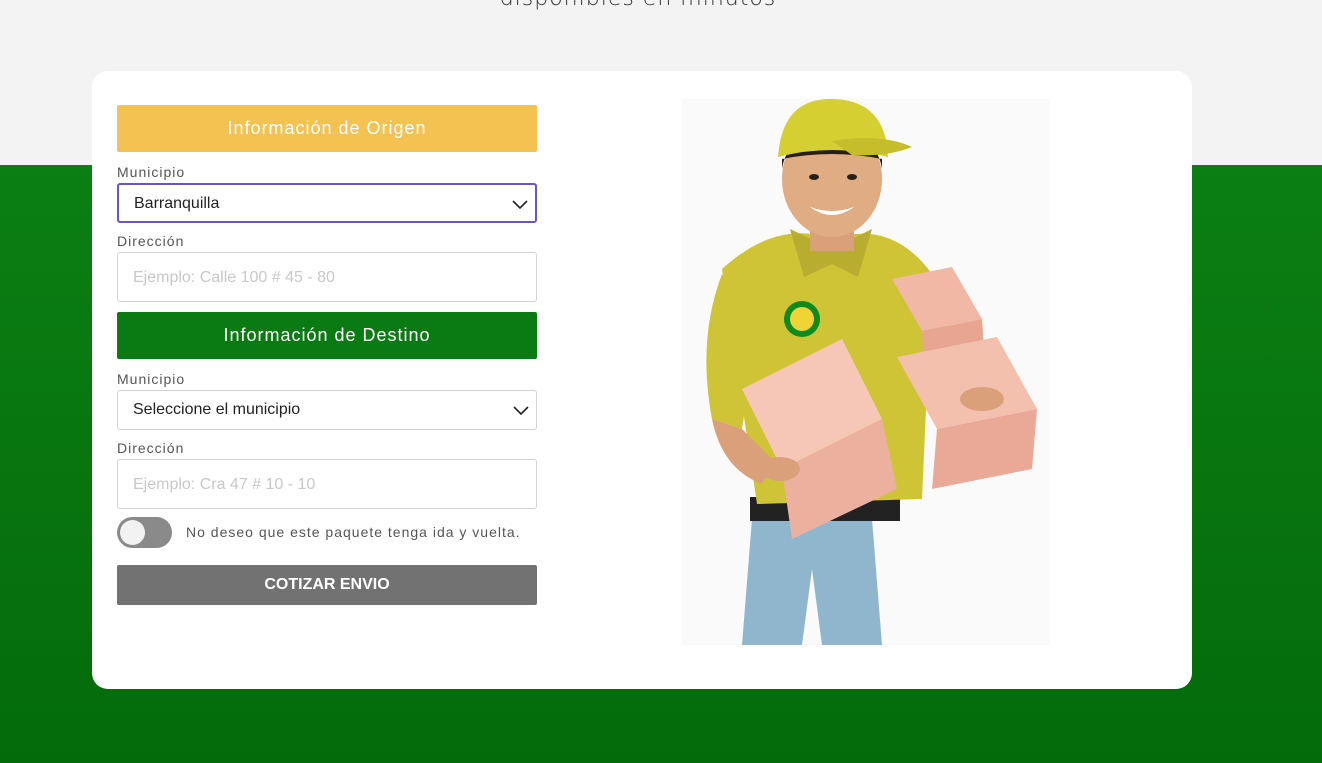  I want to click on origin-direccion-label: Dirección, so click(151, 241).